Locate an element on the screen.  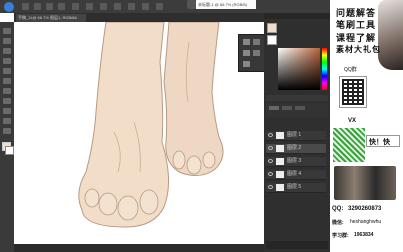
selected-tool-icon is located at coordinates (9, 7).